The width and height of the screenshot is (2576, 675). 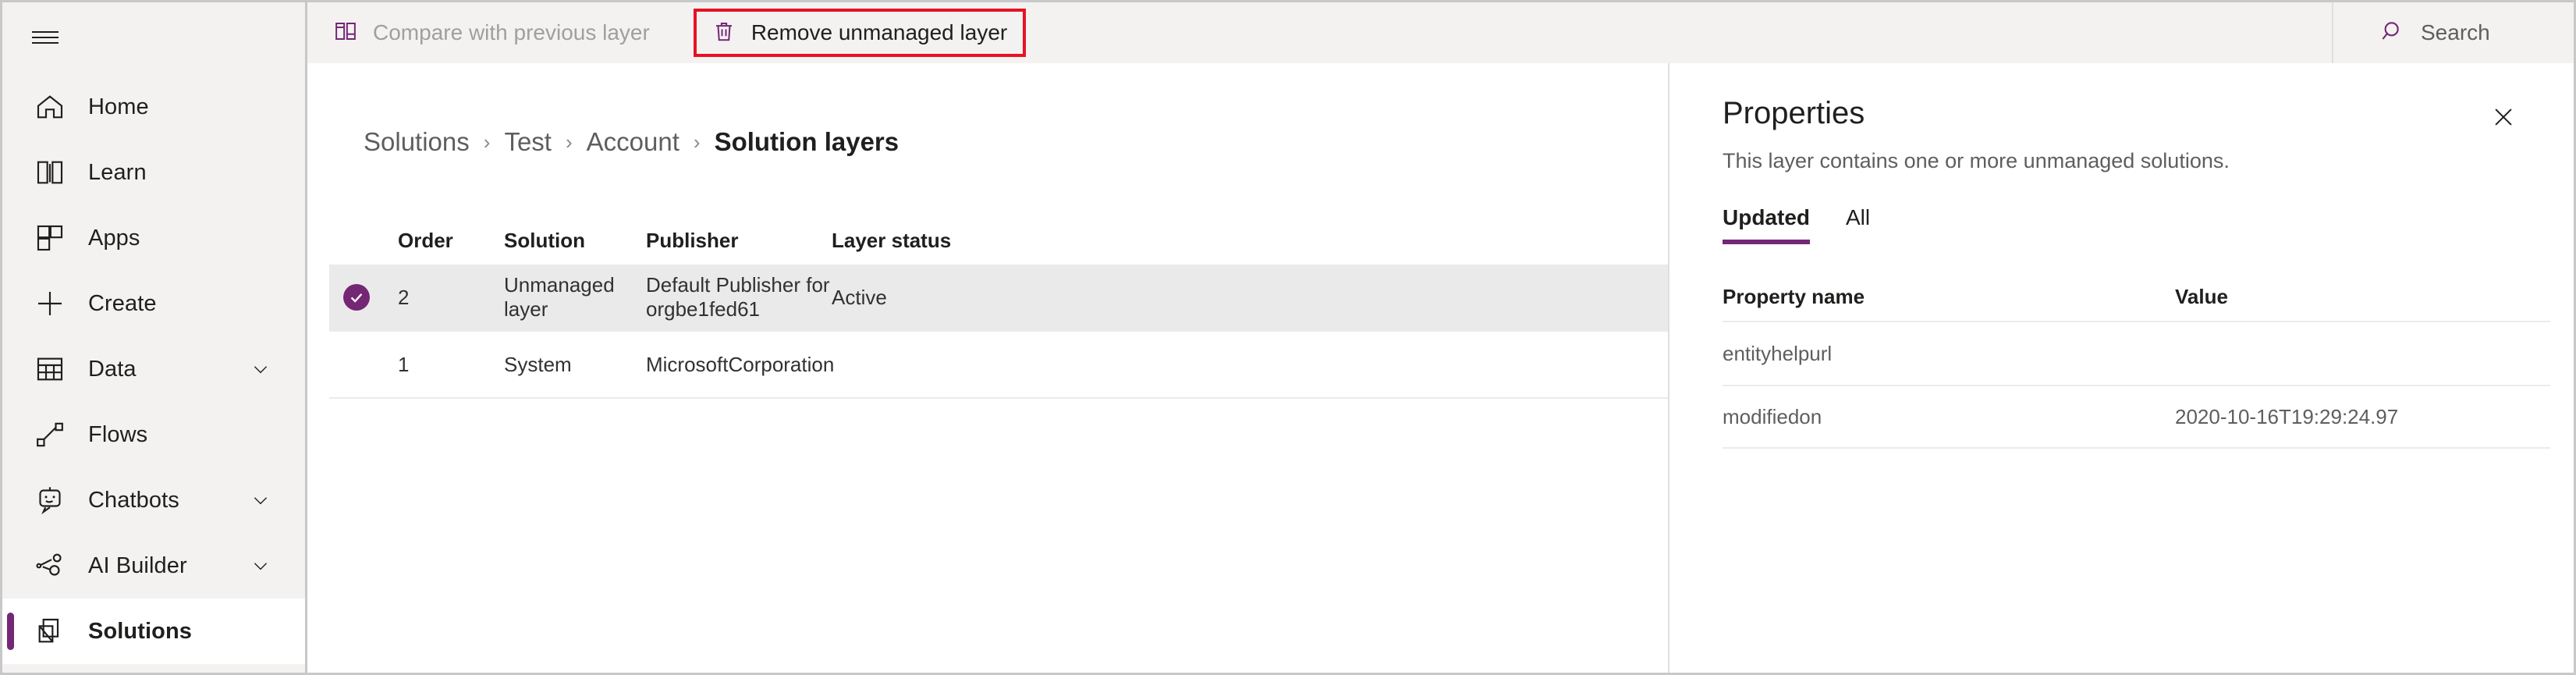 I want to click on properties-row: entityhelpurl, so click(x=2136, y=353).